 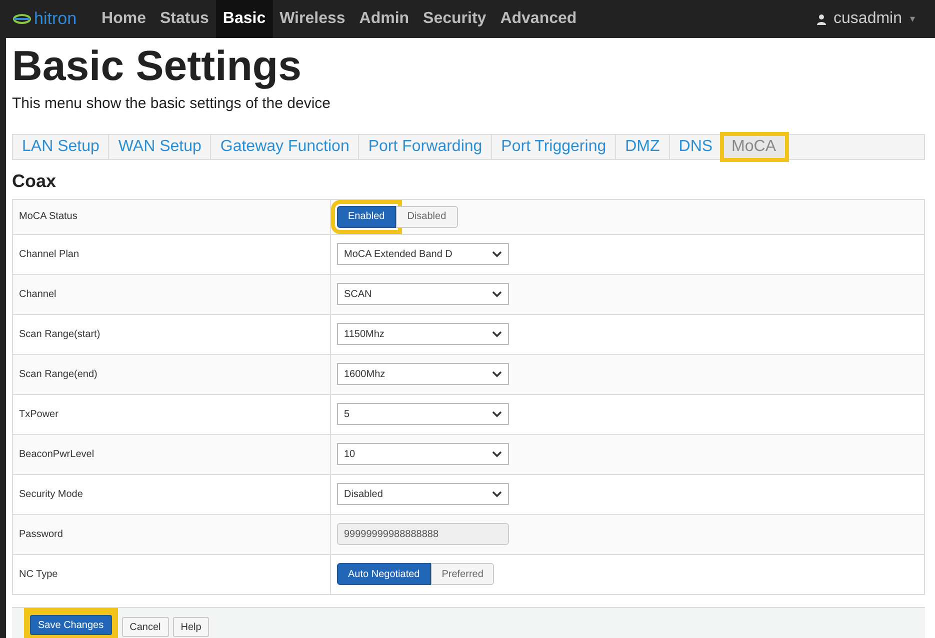 I want to click on page-title: Basic Settings, so click(x=157, y=66).